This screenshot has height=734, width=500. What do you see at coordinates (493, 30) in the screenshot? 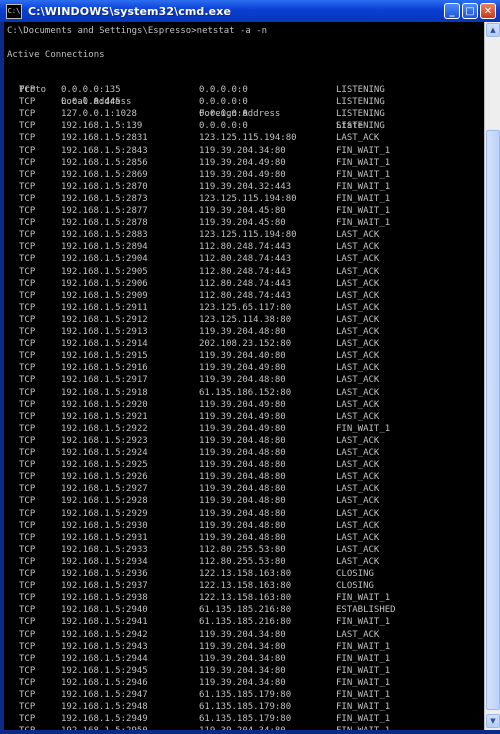
I see `scroll-up-button: ▲` at bounding box center [493, 30].